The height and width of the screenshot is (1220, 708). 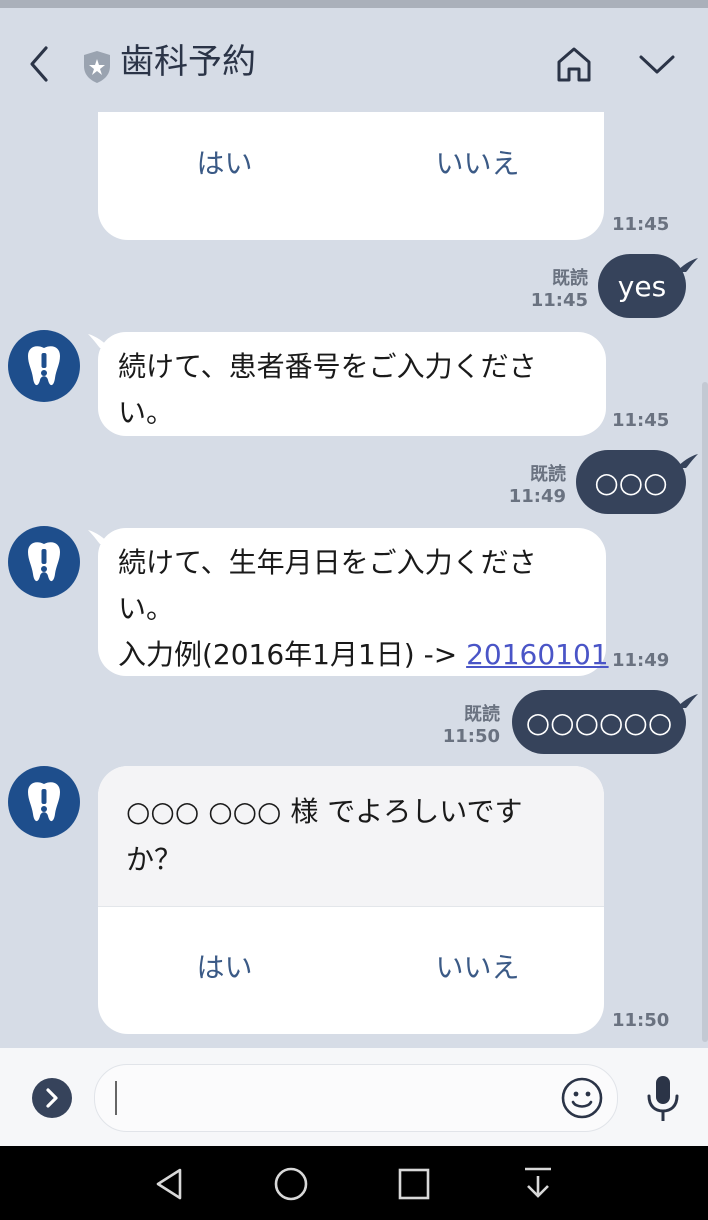 What do you see at coordinates (538, 1184) in the screenshot?
I see `nav-notifications-icon` at bounding box center [538, 1184].